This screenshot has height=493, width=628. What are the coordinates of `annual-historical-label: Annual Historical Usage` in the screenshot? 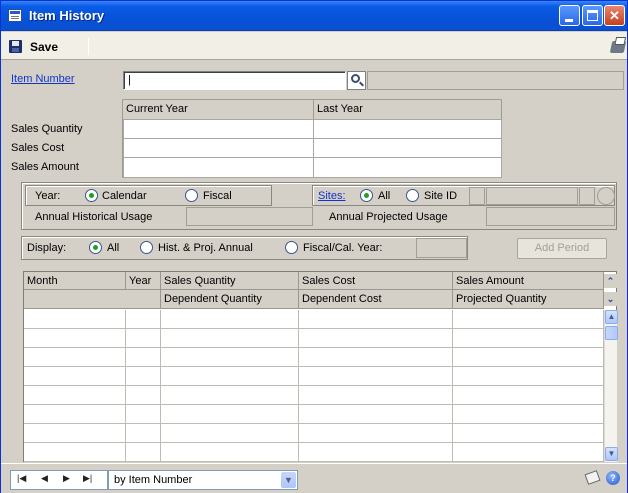 It's located at (94, 217).